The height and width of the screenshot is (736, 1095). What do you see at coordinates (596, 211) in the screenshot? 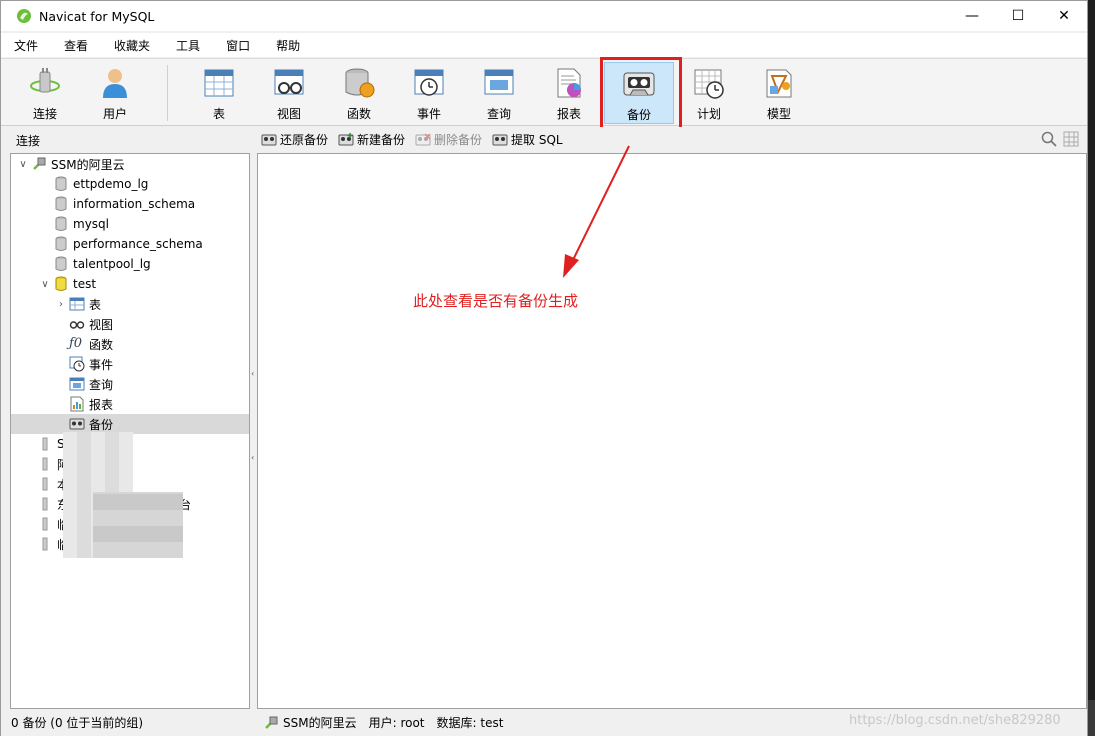
I see `annotation-arrow` at bounding box center [596, 211].